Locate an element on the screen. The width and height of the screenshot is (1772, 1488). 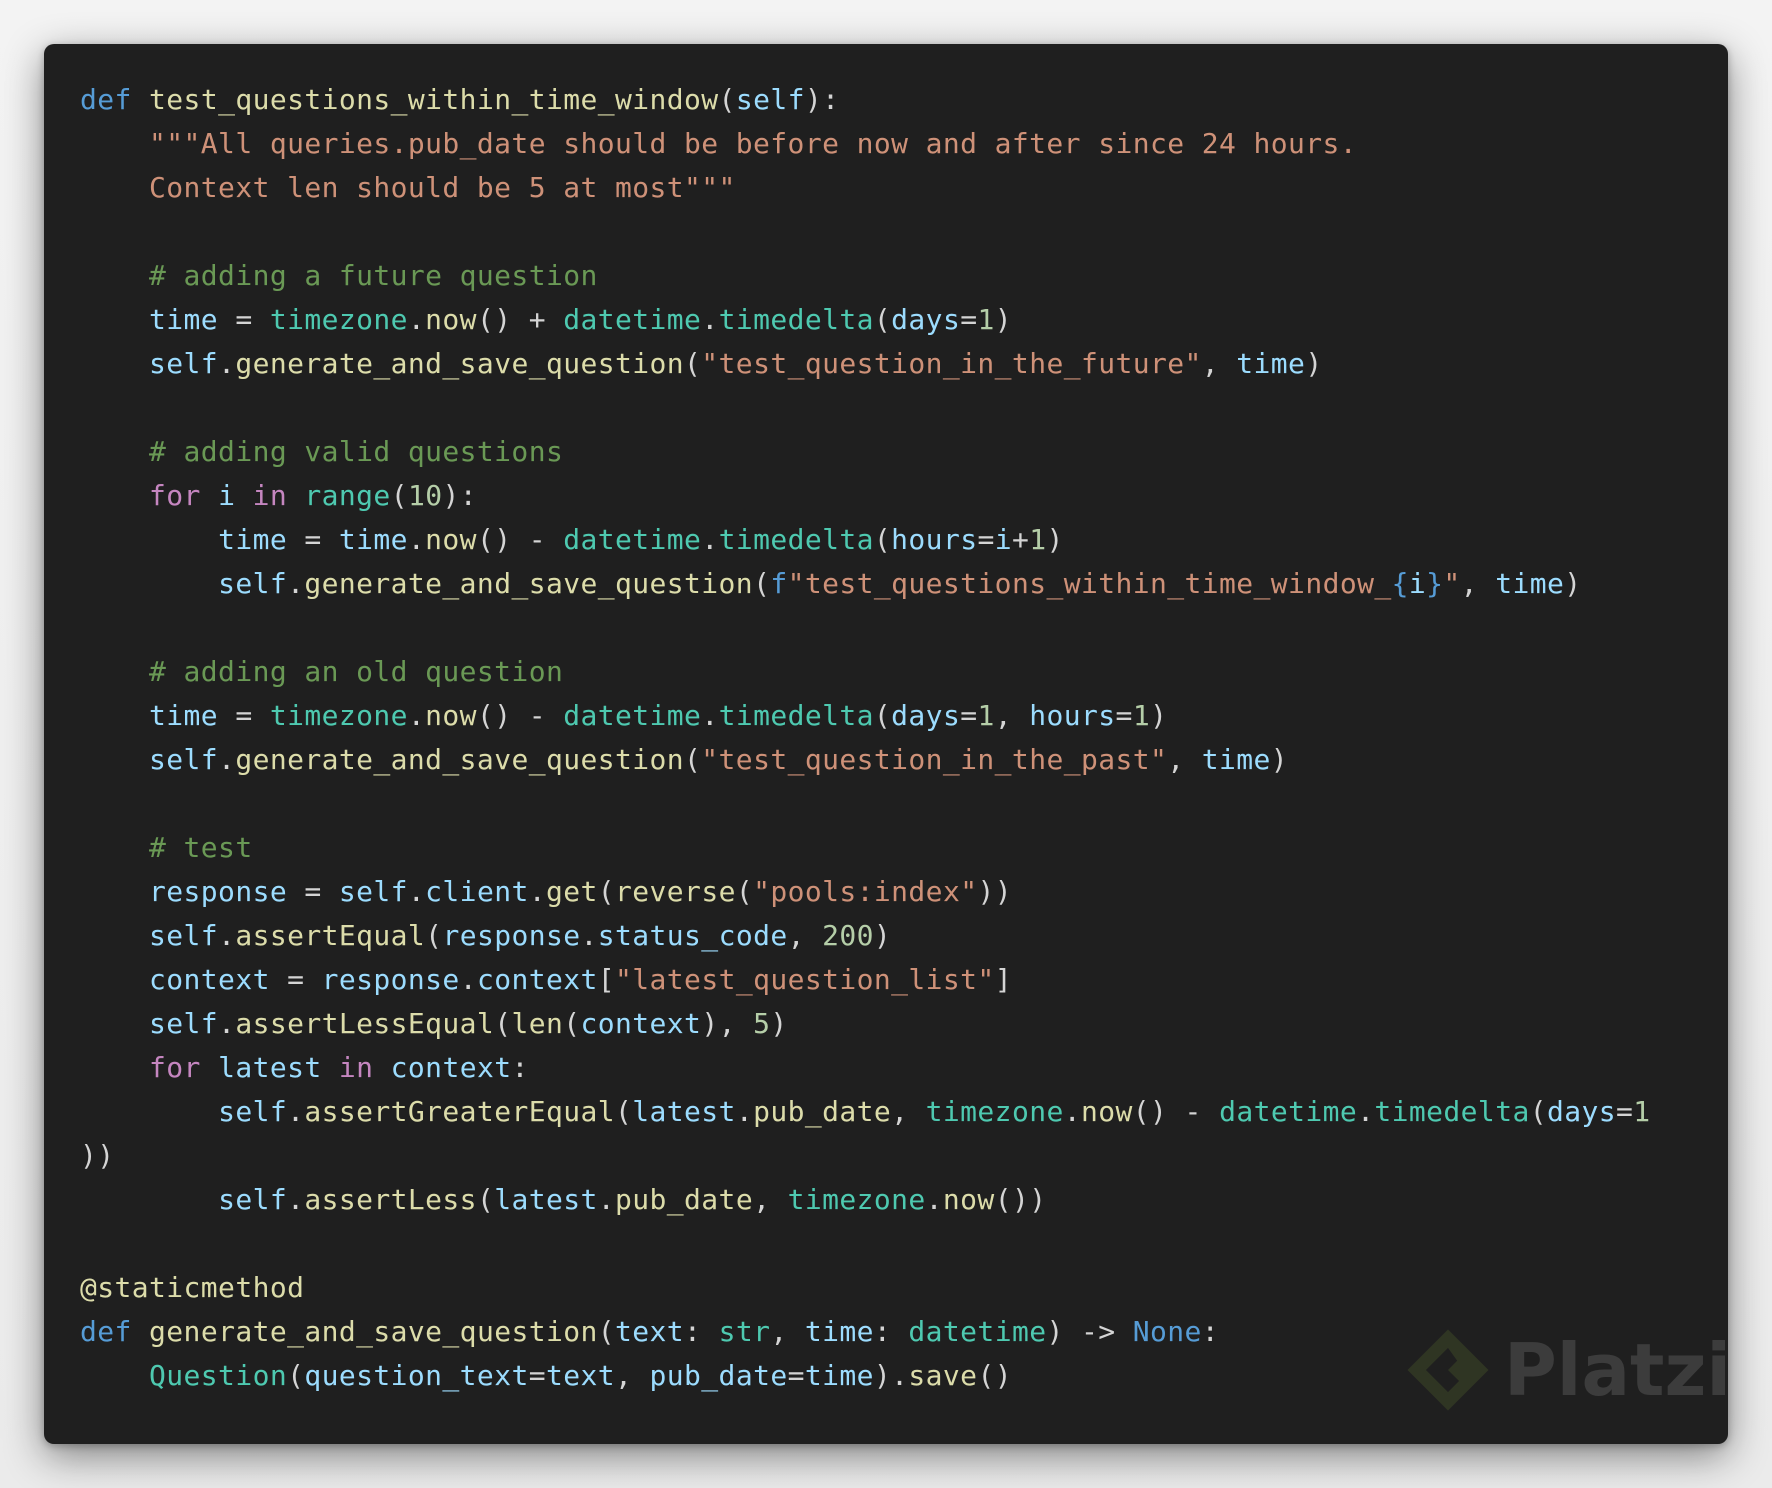
code-token: pub_date is located at coordinates (822, 1111).